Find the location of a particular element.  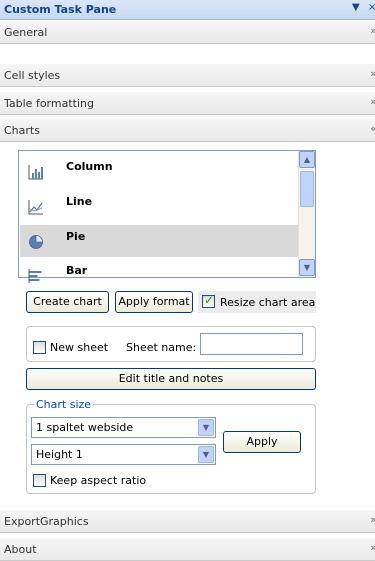

sheet-name-label: Sheet name: is located at coordinates (161, 347).